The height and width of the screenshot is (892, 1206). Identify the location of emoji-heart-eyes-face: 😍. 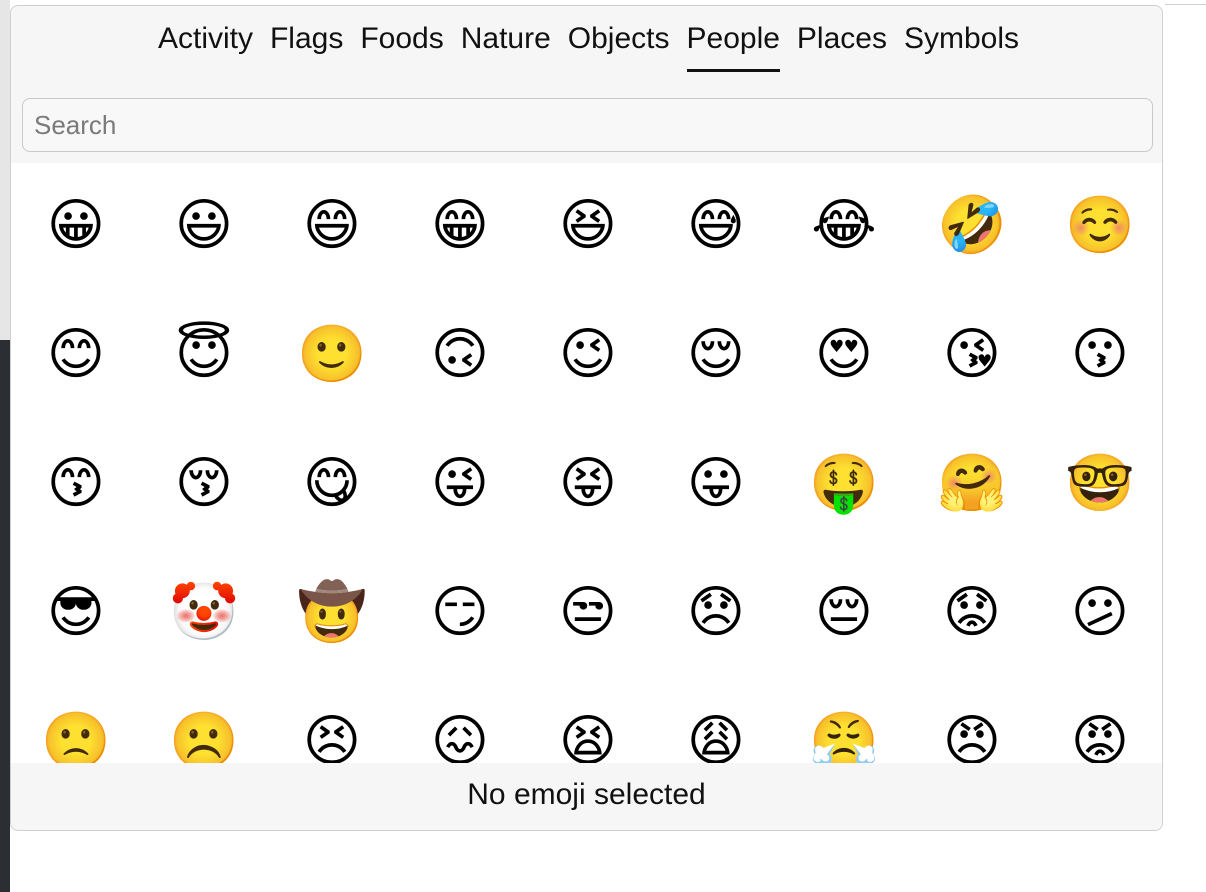
(844, 355).